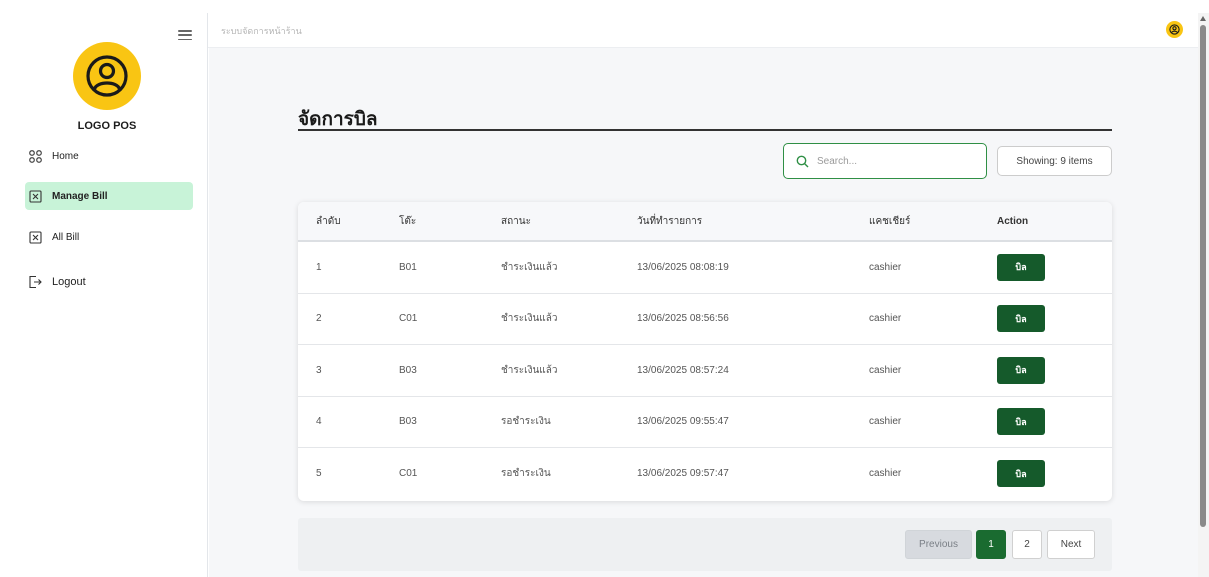 The image size is (1209, 577). What do you see at coordinates (802, 161) in the screenshot?
I see `search-icon` at bounding box center [802, 161].